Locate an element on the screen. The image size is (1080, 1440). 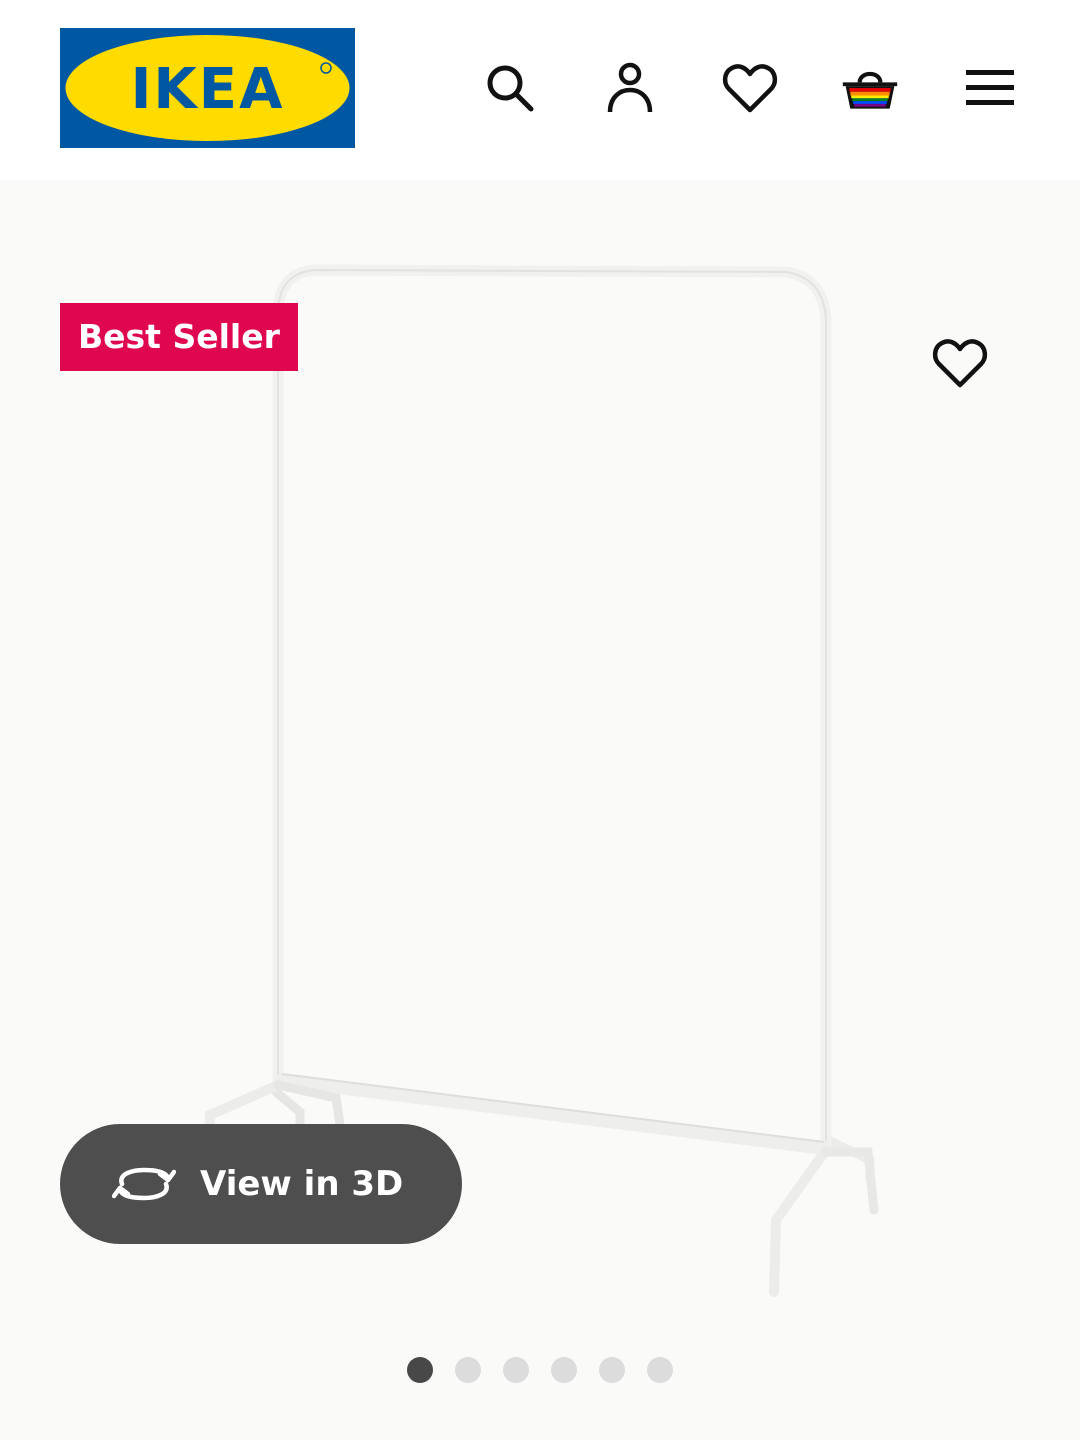
rotate-3d-icon is located at coordinates (144, 1184).